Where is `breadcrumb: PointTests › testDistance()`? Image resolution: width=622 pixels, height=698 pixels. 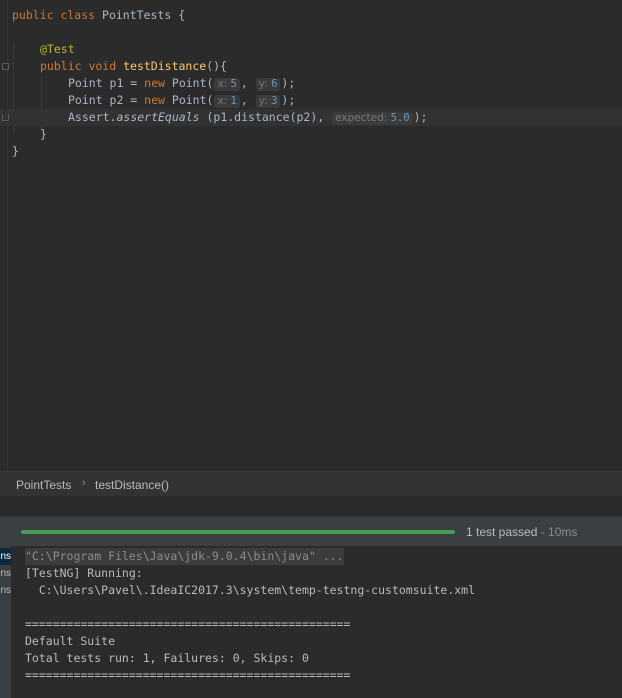 breadcrumb: PointTests › testDistance() is located at coordinates (311, 484).